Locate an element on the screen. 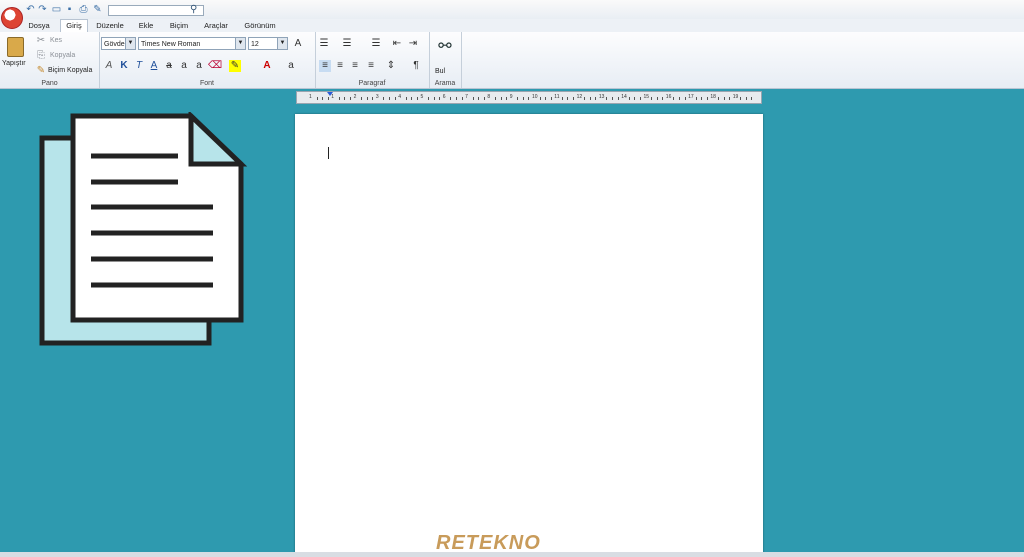  quick-access-toolbar: ↶ ↷ ▭ ▪ ⎙ ✎ ⚲ is located at coordinates (512, 10).